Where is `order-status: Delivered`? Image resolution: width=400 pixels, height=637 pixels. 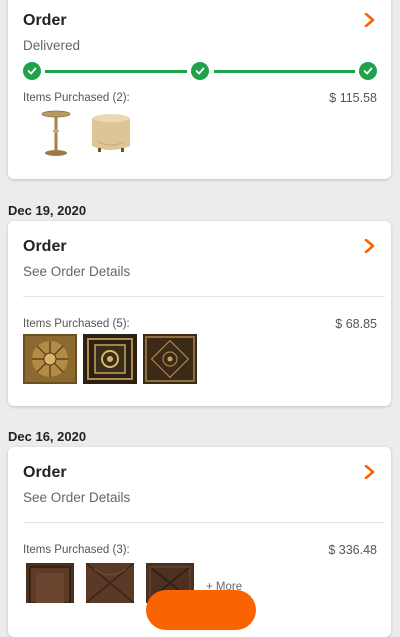
order-status: Delivered is located at coordinates (52, 45).